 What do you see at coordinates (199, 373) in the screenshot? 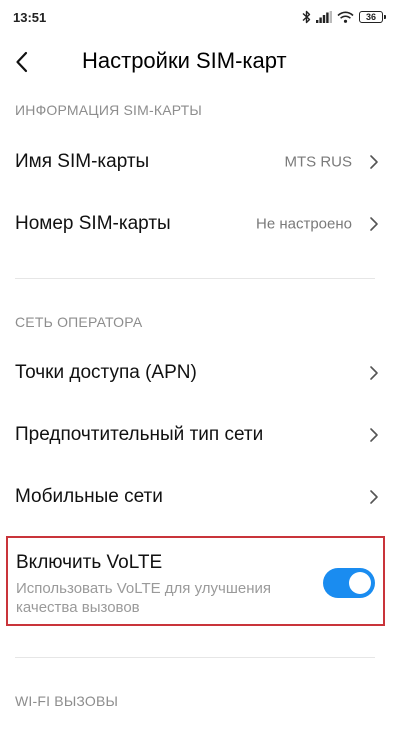
I see `apn-row: Точки доступа (APN)` at bounding box center [199, 373].